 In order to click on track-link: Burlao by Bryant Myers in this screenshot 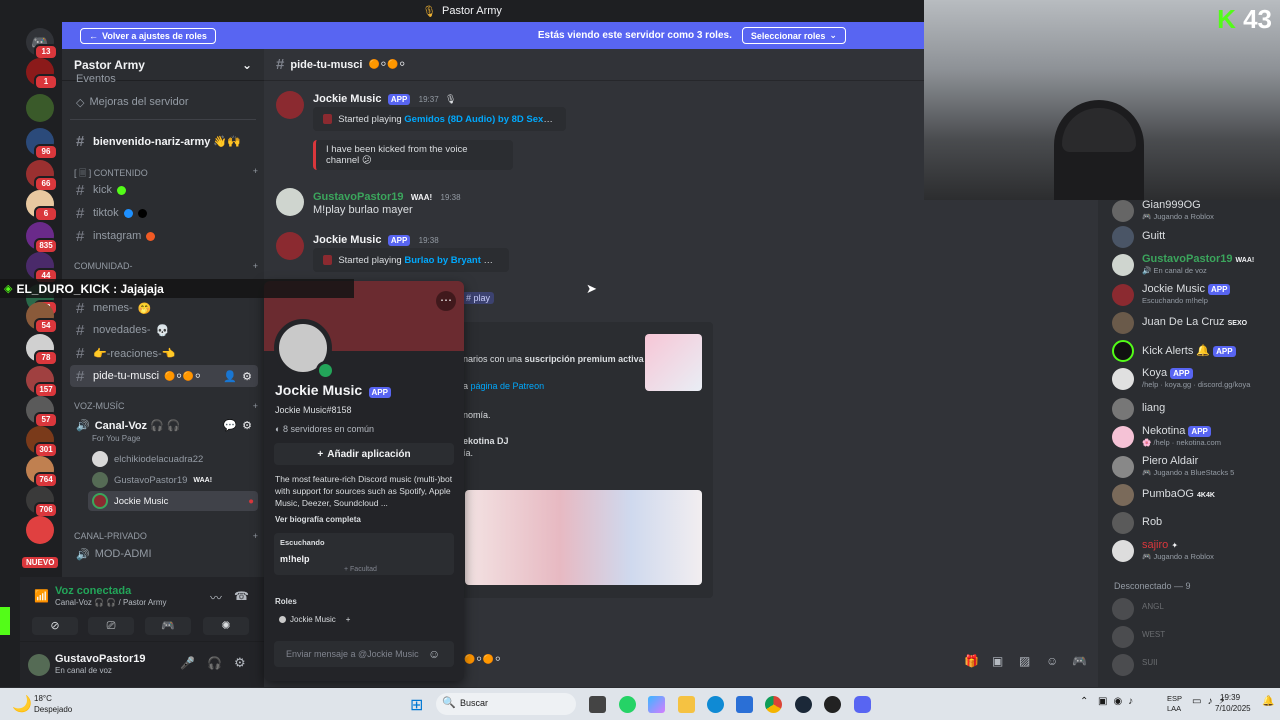, I will do `click(451, 260)`.